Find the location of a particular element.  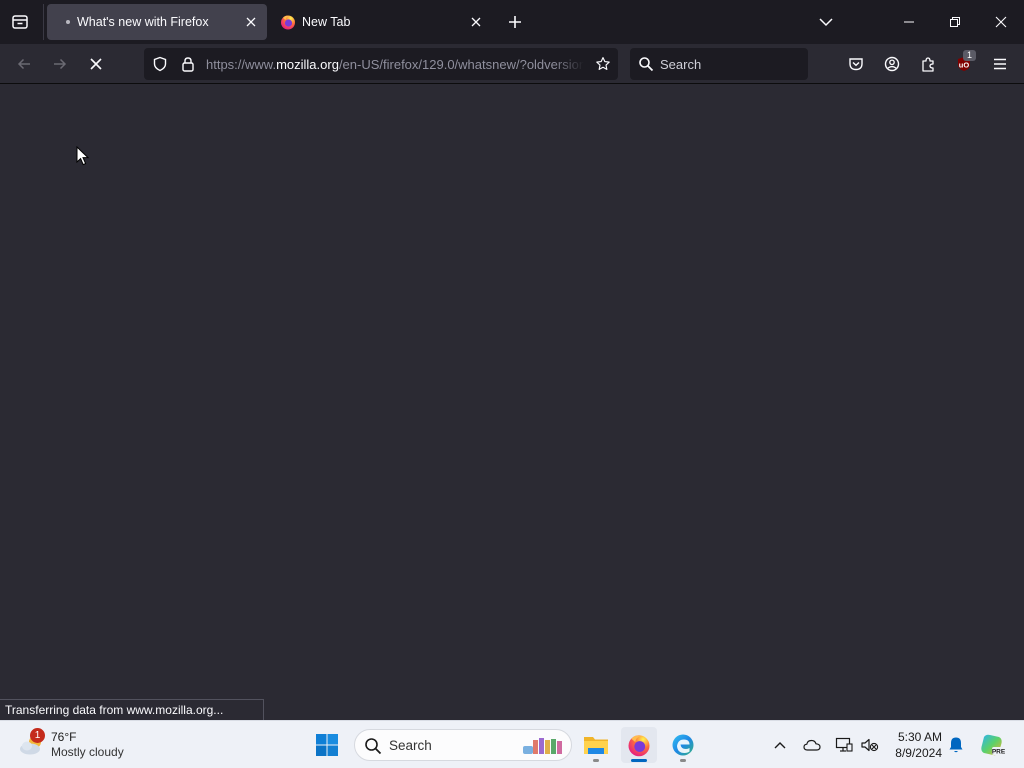

search-highlight-art-icon is located at coordinates (542, 746).